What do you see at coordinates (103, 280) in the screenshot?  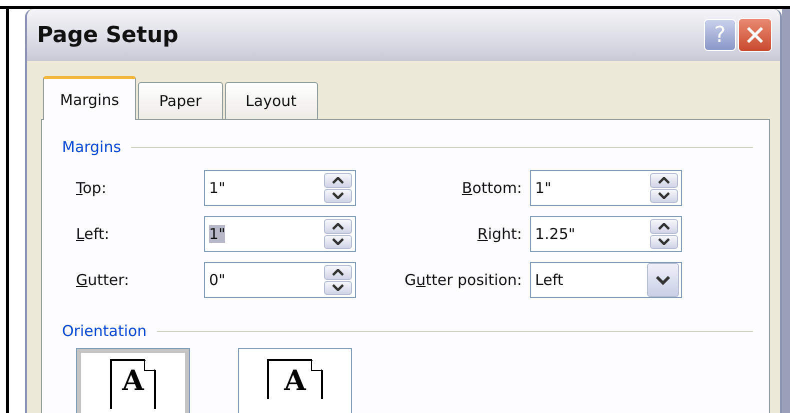 I see `field-label: Gutter:` at bounding box center [103, 280].